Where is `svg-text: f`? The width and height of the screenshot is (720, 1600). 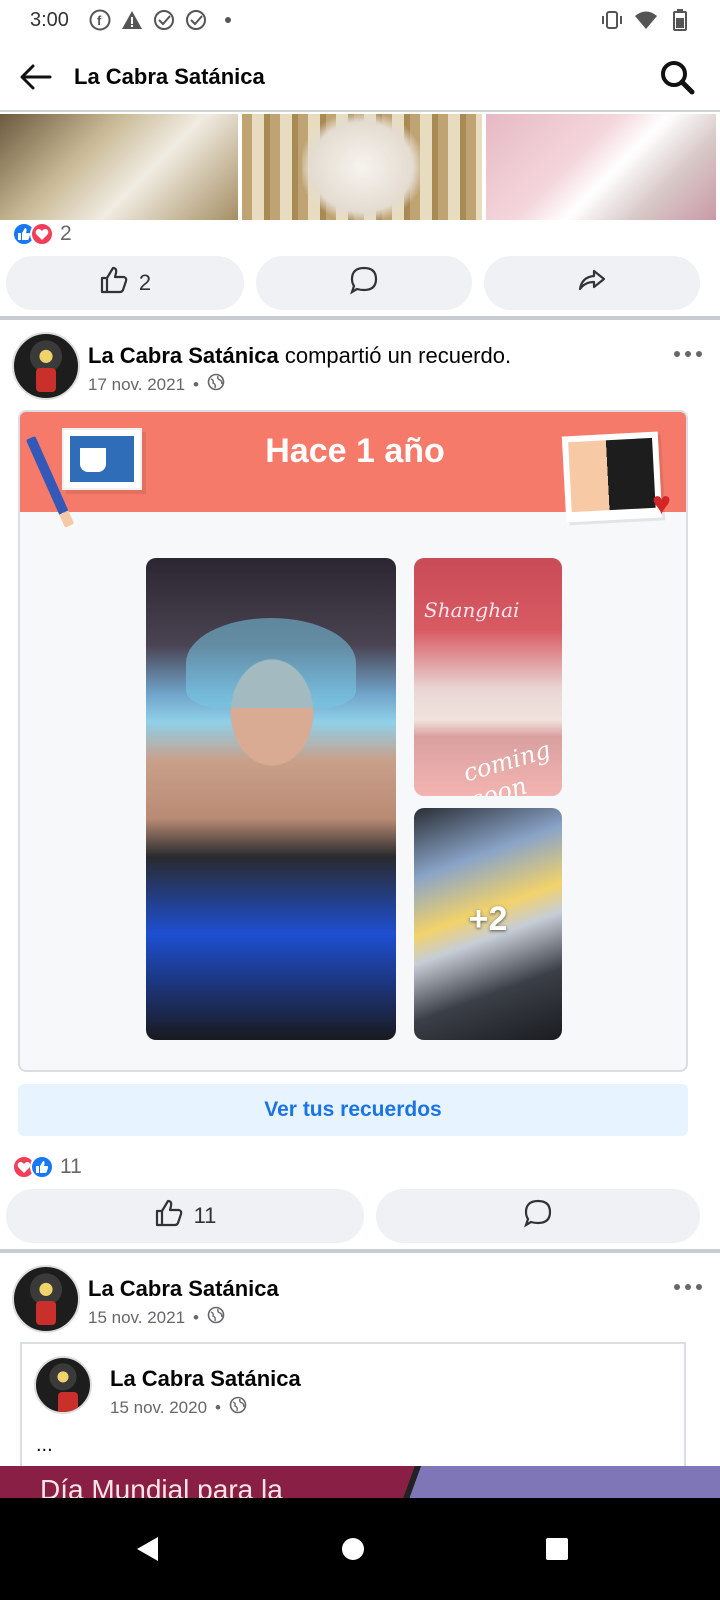
svg-text: f is located at coordinates (99, 20).